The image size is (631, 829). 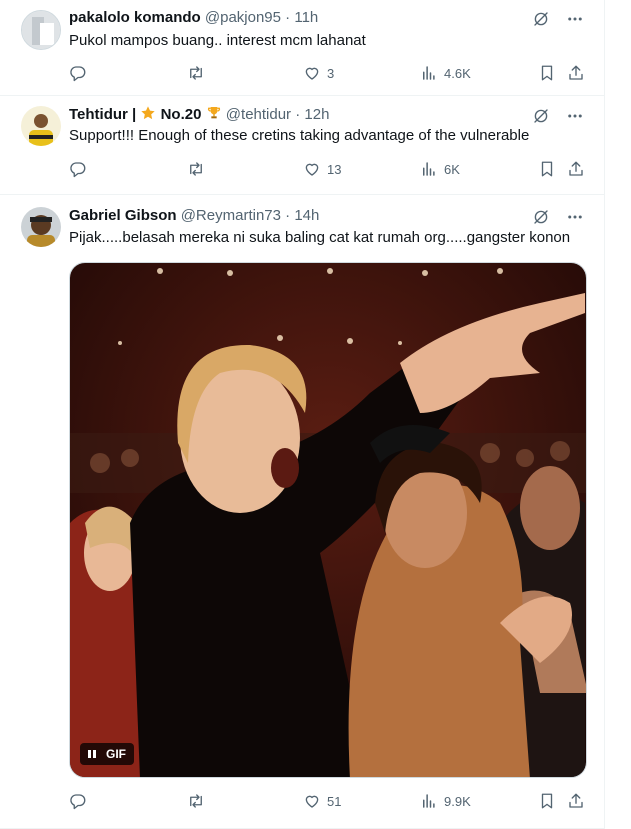 I want to click on views-button: 6K, so click(x=440, y=169).